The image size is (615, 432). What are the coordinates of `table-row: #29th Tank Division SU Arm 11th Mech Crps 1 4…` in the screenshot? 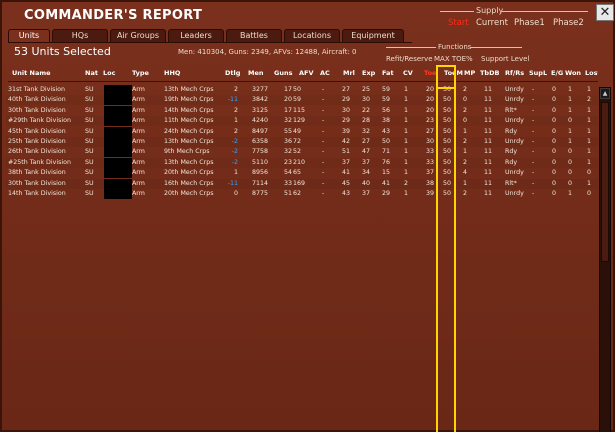 It's located at (302, 121).